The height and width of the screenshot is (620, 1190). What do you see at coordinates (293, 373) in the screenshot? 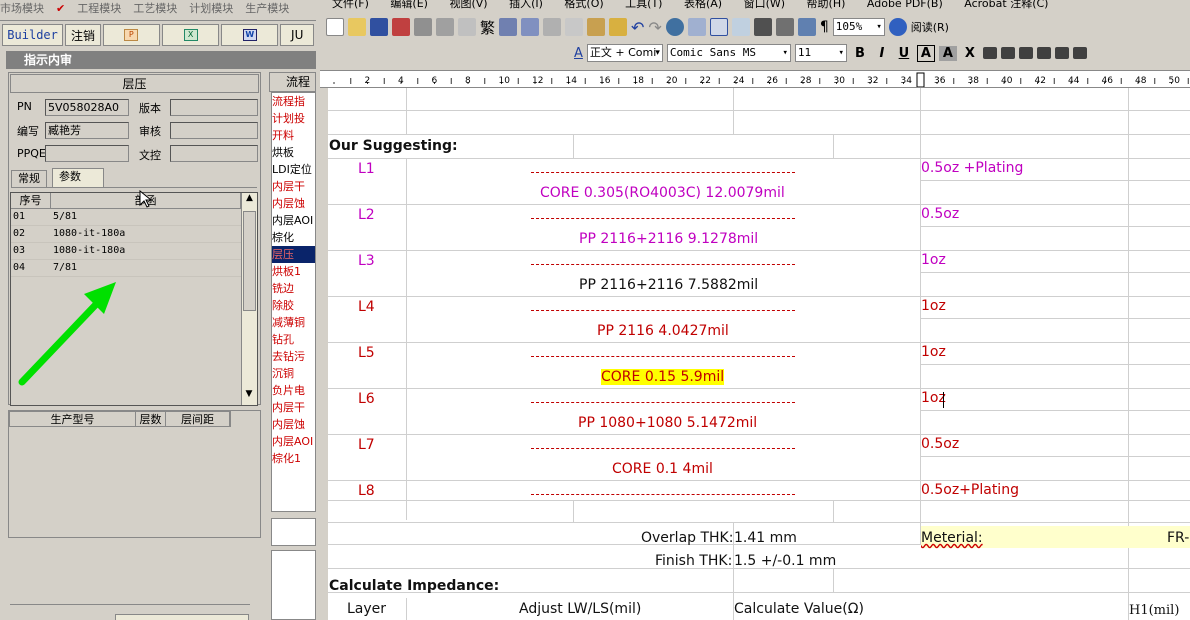
I see `flow-item: 沉铜` at bounding box center [293, 373].